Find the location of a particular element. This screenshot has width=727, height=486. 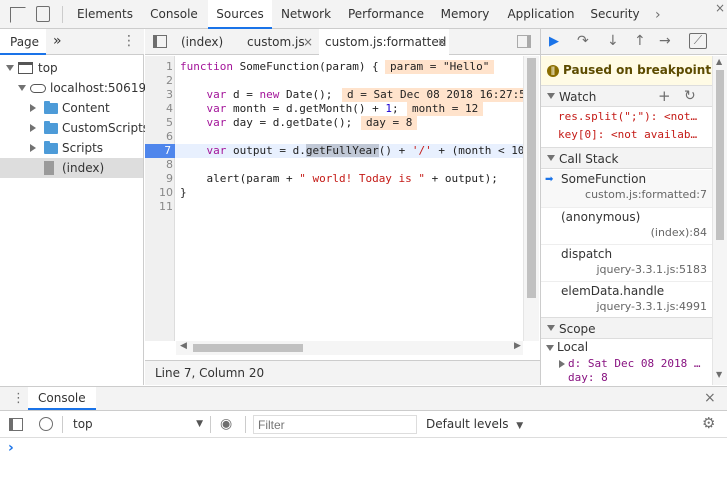

code-line-3: var d = new Date(); is located at coordinates (256, 95).